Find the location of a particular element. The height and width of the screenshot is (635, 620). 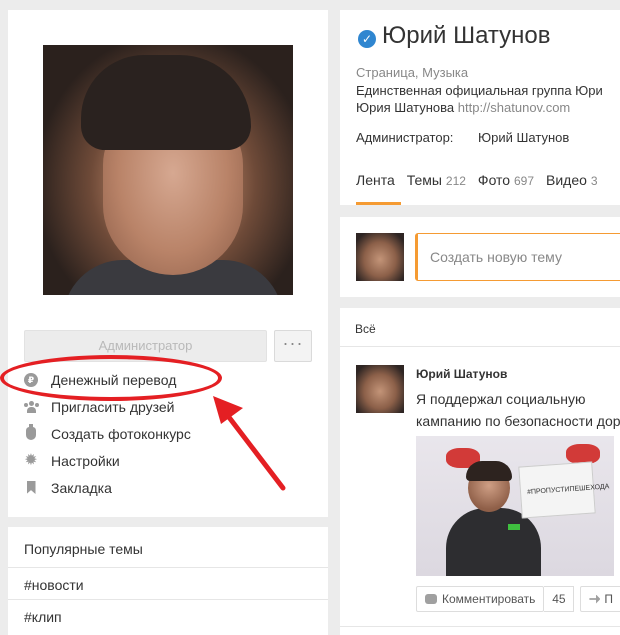

tab-count: 697 is located at coordinates (524, 181).